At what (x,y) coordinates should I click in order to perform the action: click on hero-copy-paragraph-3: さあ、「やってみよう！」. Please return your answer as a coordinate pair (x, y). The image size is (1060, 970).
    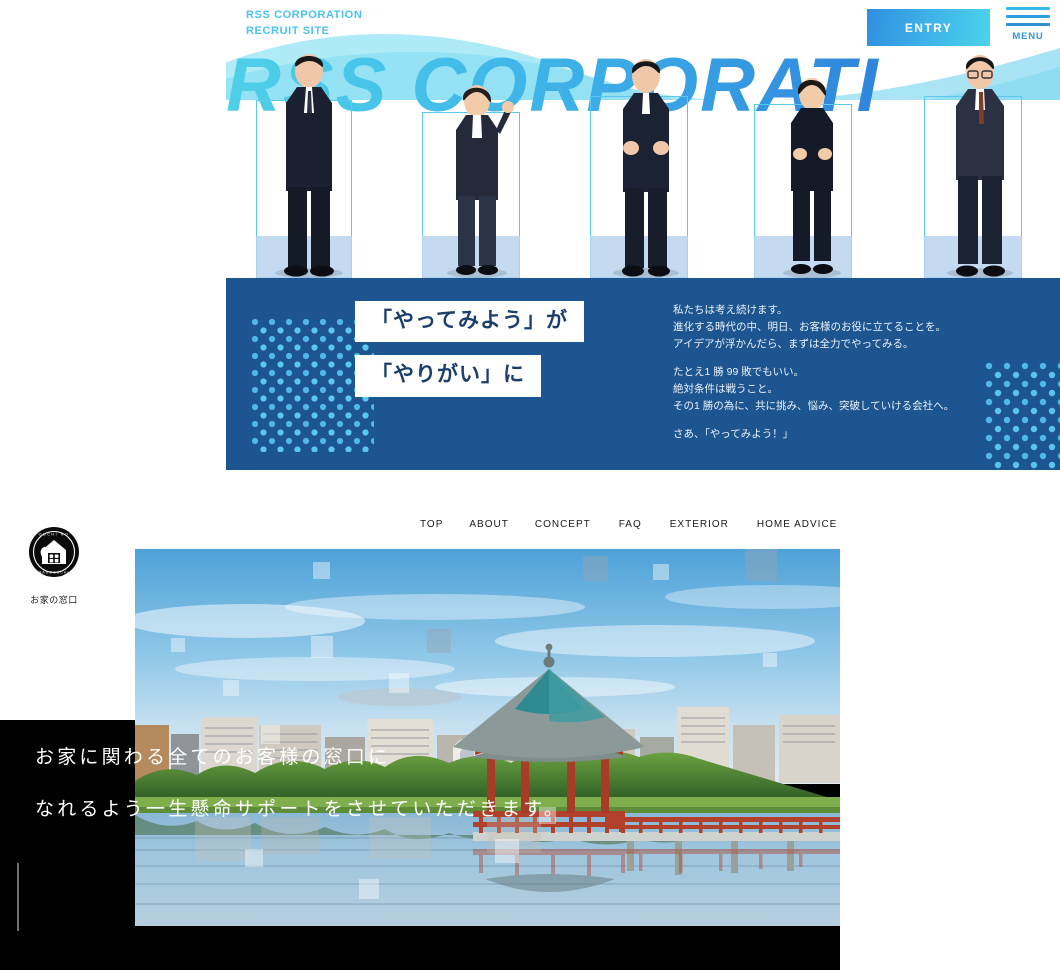
    Looking at the image, I should click on (838, 434).